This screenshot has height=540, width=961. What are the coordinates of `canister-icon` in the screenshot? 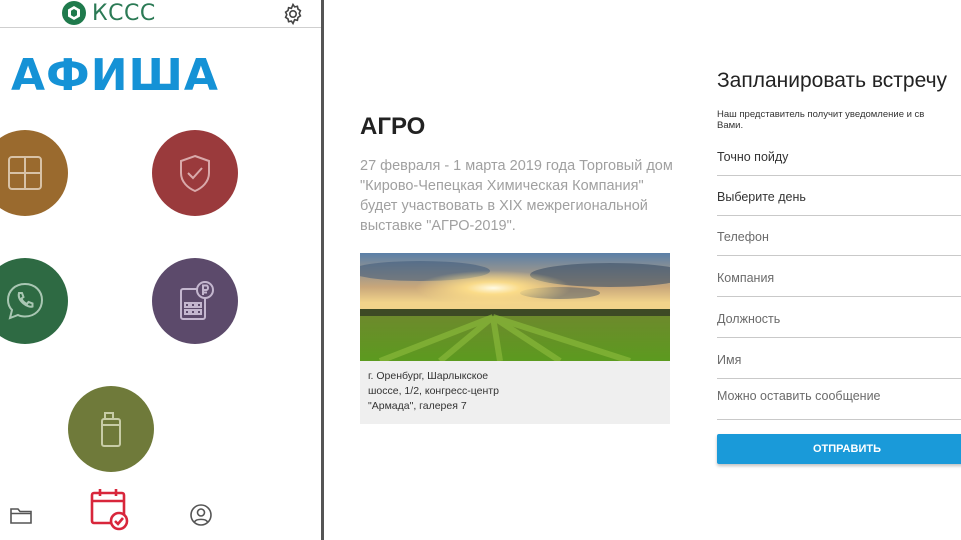 It's located at (111, 429).